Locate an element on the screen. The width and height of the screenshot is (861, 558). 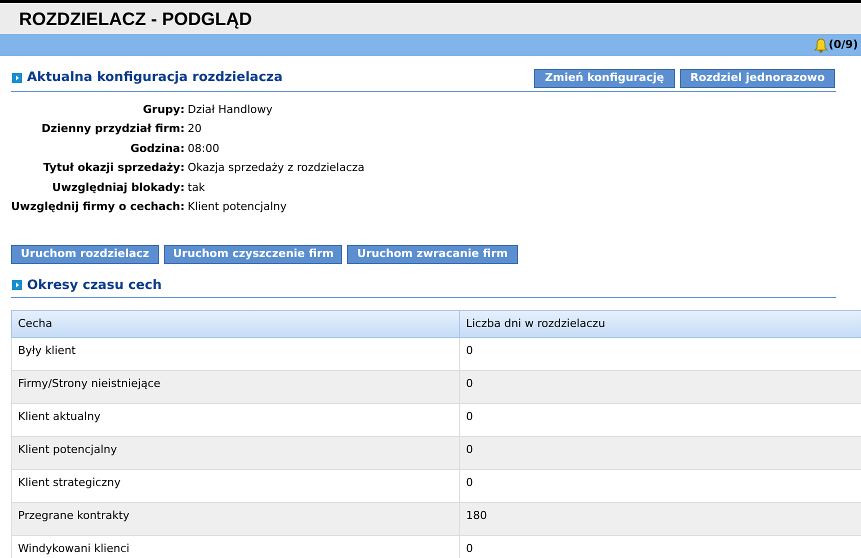
page-title: ROZDZIELACZ - PODGLĄD is located at coordinates (135, 19).